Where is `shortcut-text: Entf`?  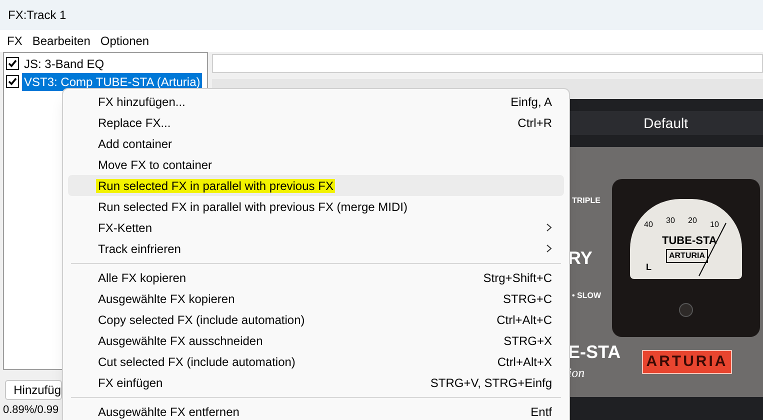
shortcut-text: Entf is located at coordinates (541, 412).